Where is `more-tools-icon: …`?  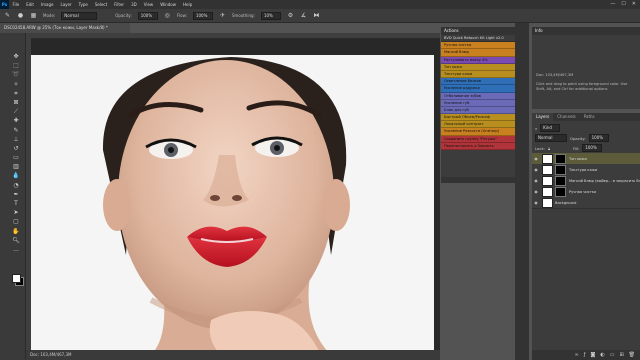 more-tools-icon: … is located at coordinates (16, 249).